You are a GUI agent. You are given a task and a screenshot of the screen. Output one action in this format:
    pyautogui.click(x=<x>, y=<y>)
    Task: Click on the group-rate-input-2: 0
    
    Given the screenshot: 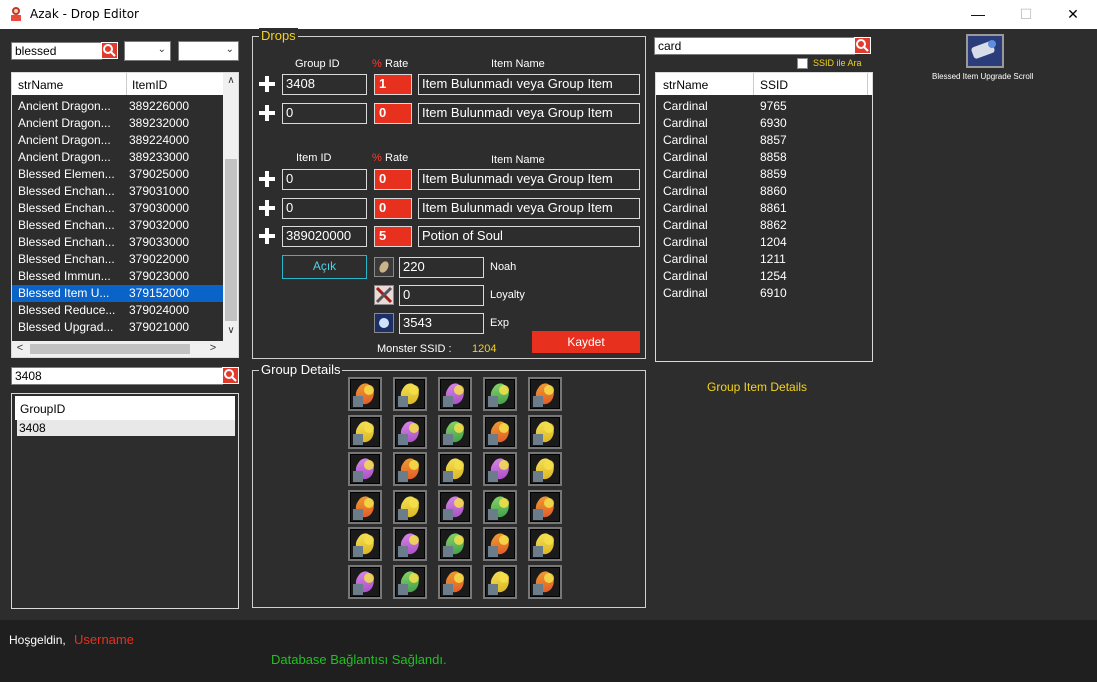 What is the action you would take?
    pyautogui.click(x=393, y=113)
    